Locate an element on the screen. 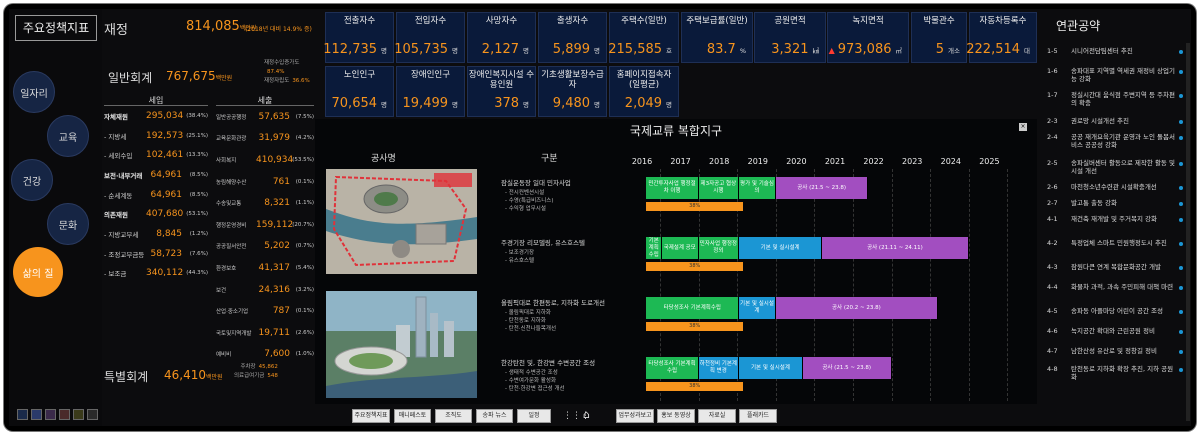 Image resolution: width=1200 pixels, height=435 pixels. pledge-text: 권로망 시설개선 추진 is located at coordinates (1100, 121).